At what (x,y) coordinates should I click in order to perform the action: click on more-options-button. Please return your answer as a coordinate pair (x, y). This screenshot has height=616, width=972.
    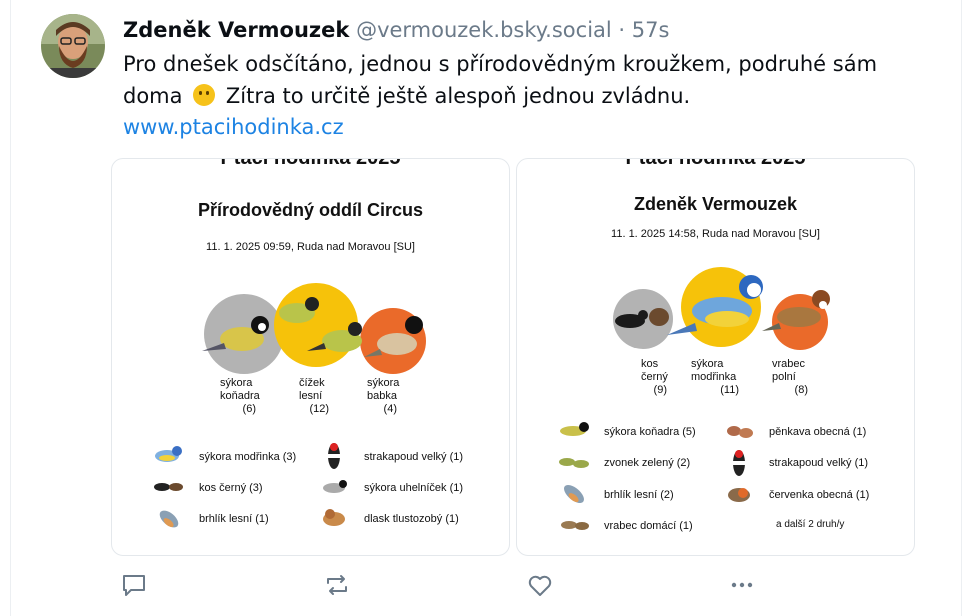
    Looking at the image, I should click on (742, 585).